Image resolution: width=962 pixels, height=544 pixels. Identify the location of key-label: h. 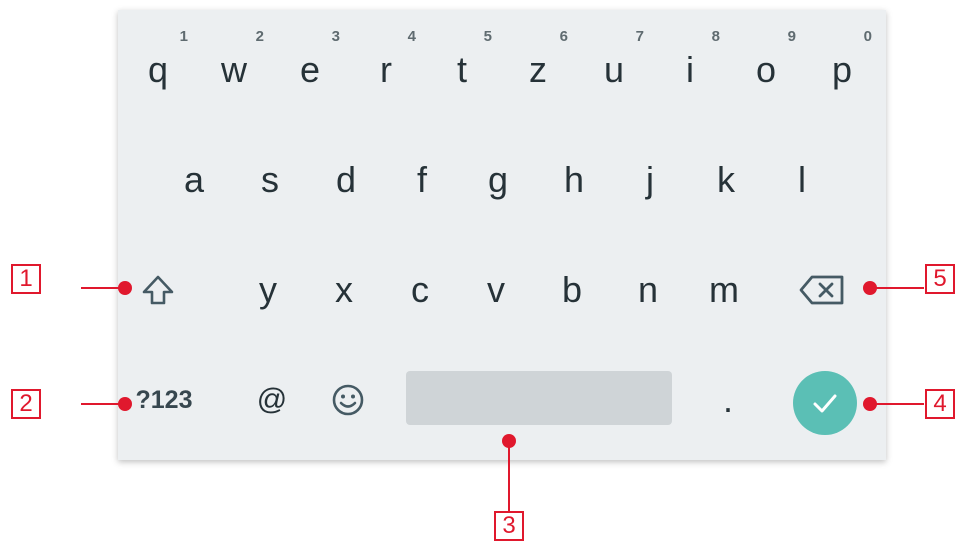
(574, 179).